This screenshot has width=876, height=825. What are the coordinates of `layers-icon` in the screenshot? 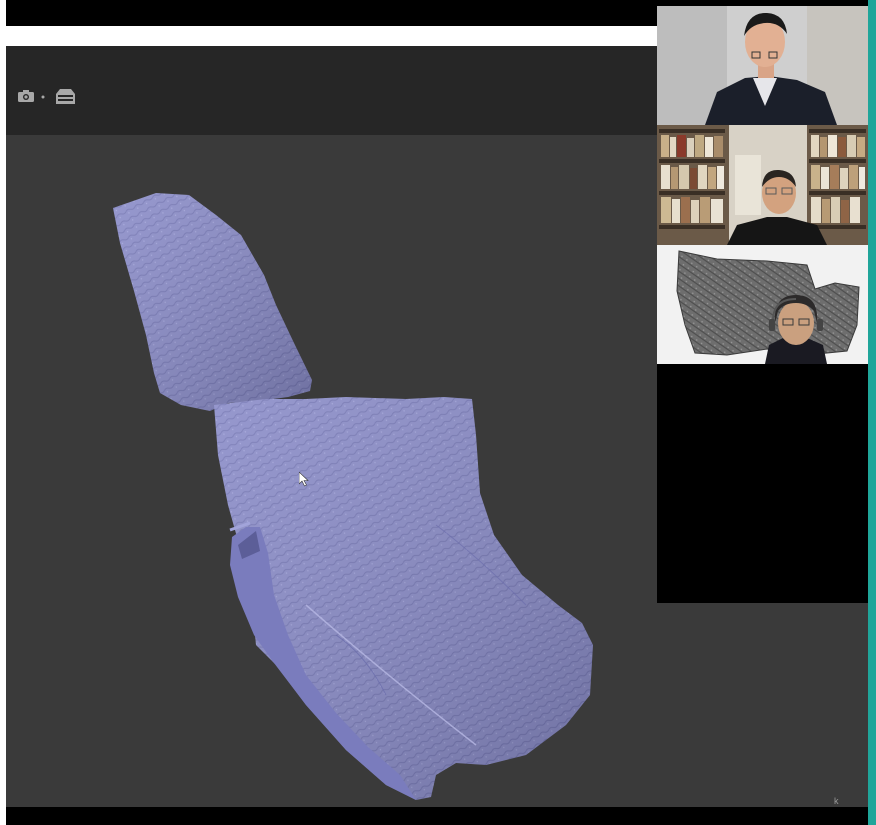 It's located at (65, 96).